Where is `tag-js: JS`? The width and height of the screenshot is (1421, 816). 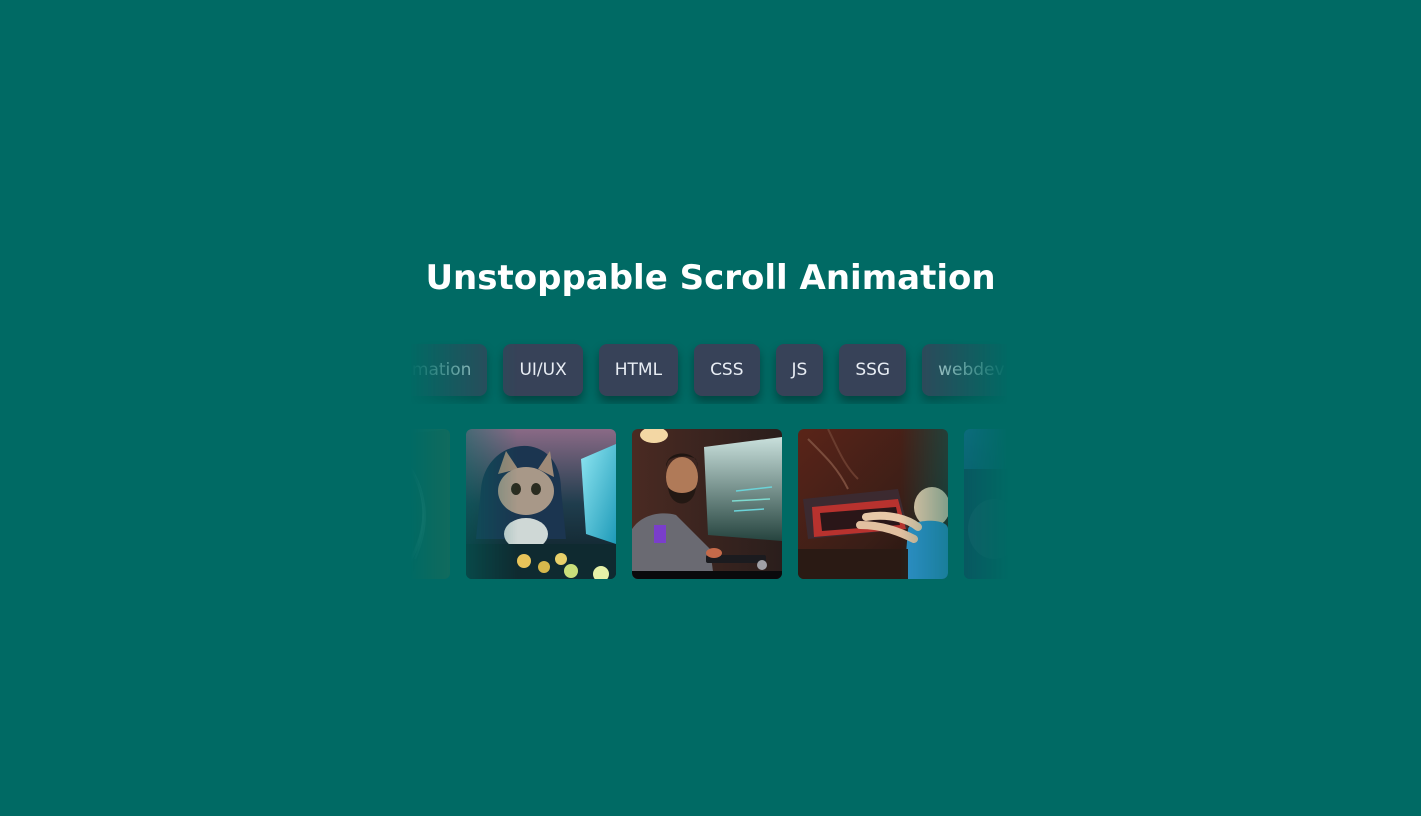 tag-js: JS is located at coordinates (799, 370).